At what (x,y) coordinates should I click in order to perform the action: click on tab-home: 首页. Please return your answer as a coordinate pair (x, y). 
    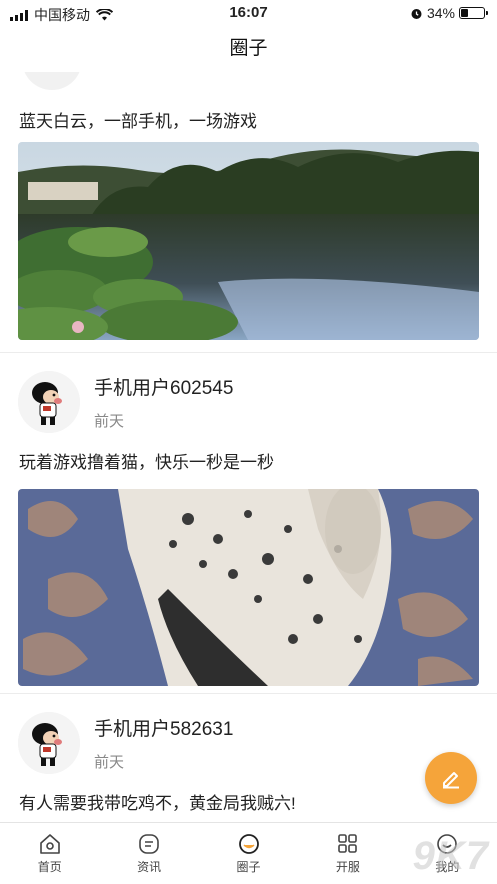
    Looking at the image, I should click on (49, 853).